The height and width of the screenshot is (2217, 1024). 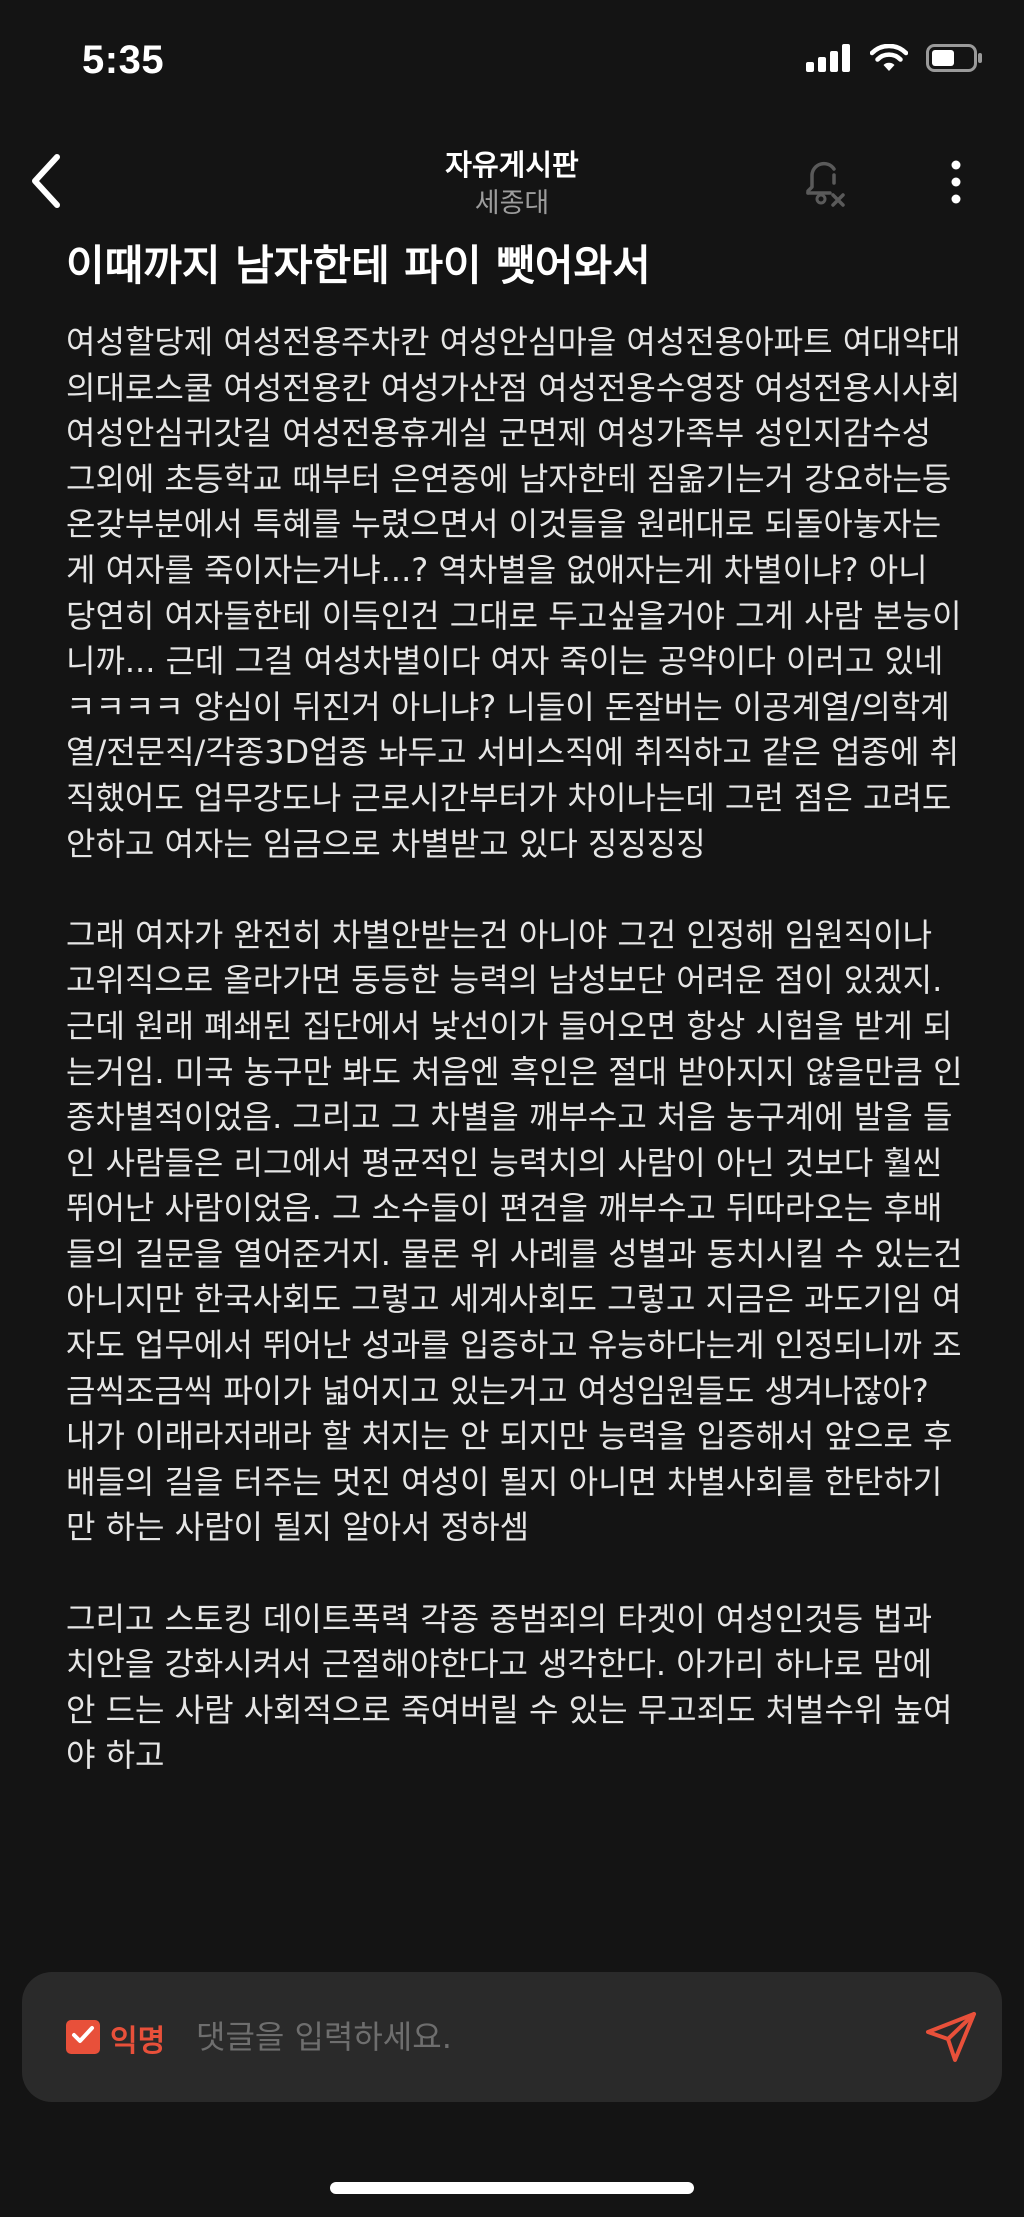 I want to click on home-indicator, so click(x=512, y=2188).